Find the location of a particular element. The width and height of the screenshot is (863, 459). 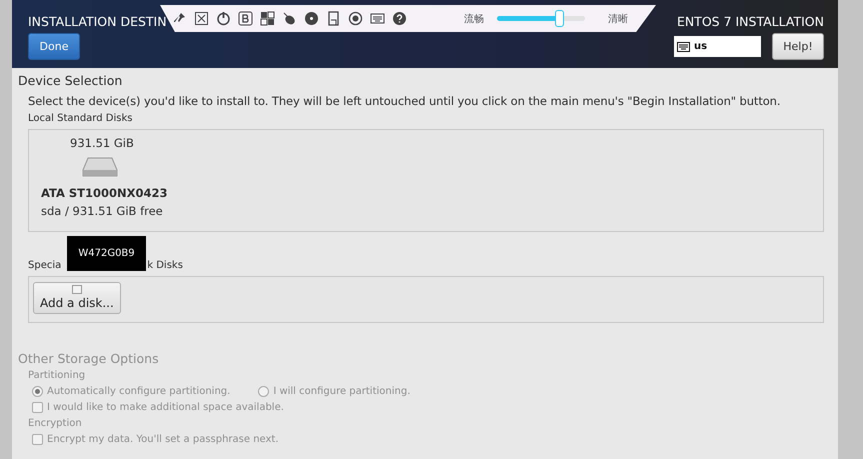

disk-details: sda / 931.51 GiB free is located at coordinates (102, 211).